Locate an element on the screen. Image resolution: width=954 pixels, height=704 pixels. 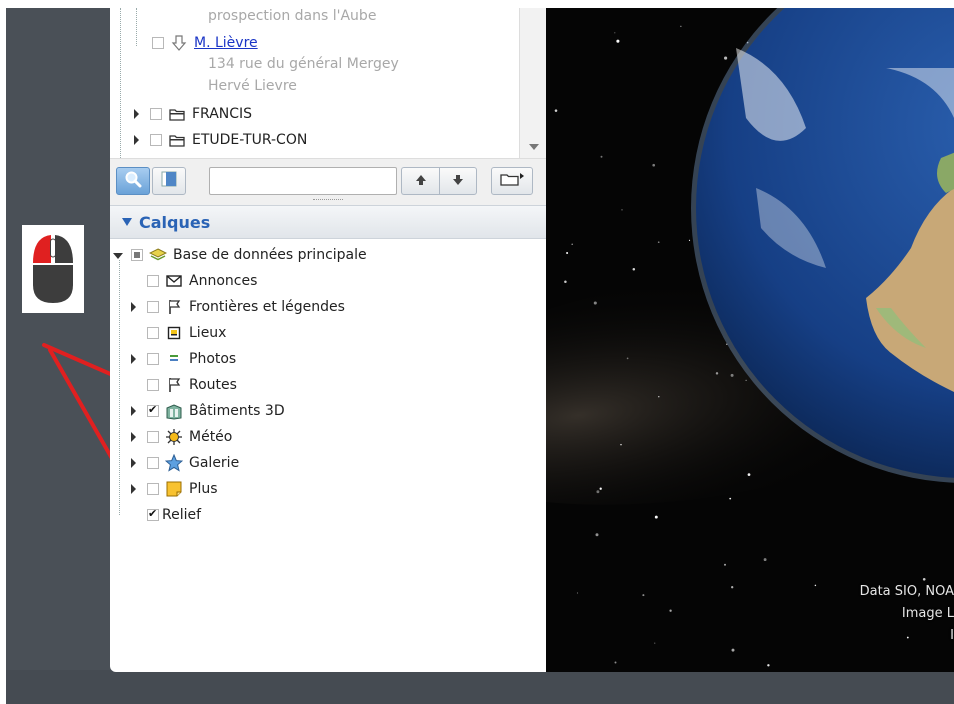
window-bottom-bar is located at coordinates (480, 687).